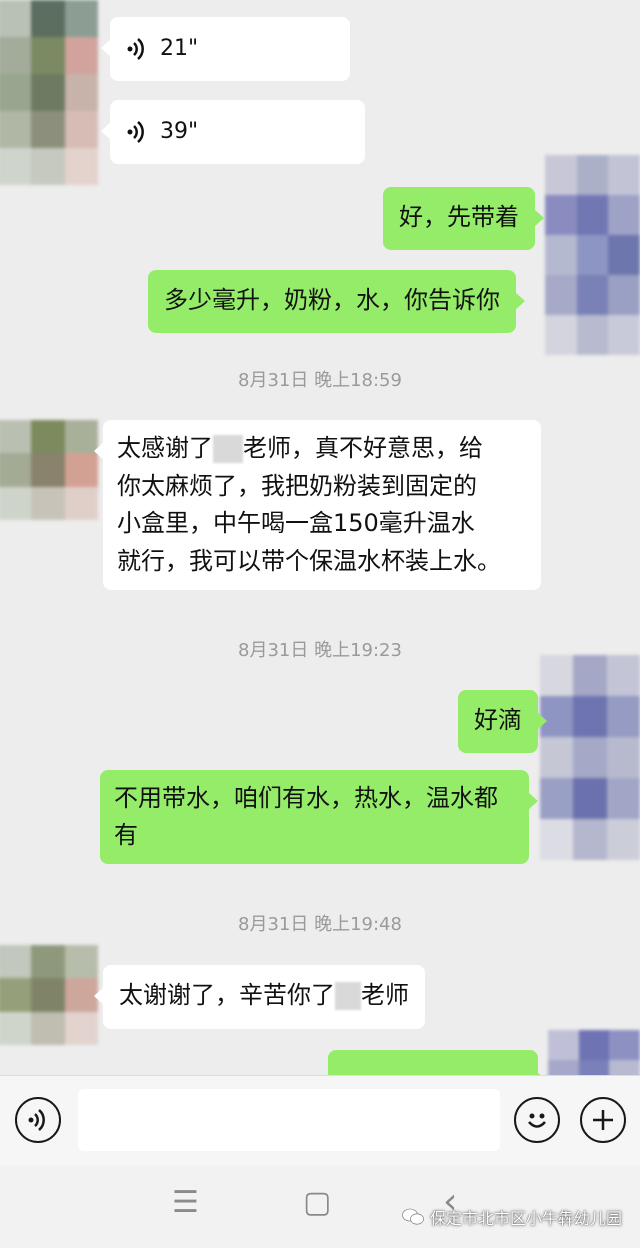 Image resolution: width=640 pixels, height=1248 pixels. I want to click on text-message: 好，先带着, so click(463, 218).